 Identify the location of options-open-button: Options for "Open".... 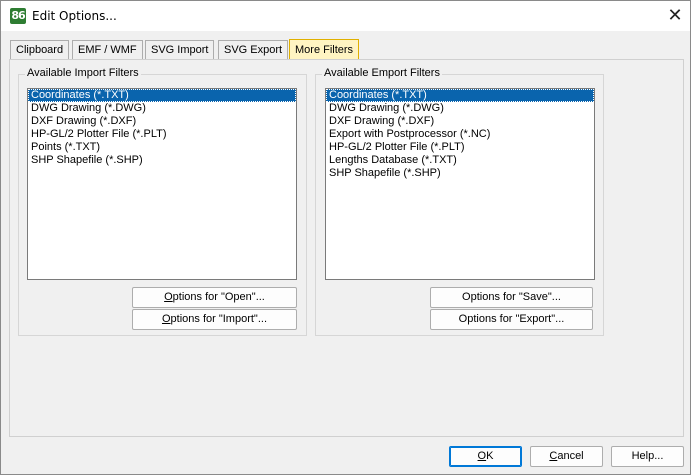
(214, 297).